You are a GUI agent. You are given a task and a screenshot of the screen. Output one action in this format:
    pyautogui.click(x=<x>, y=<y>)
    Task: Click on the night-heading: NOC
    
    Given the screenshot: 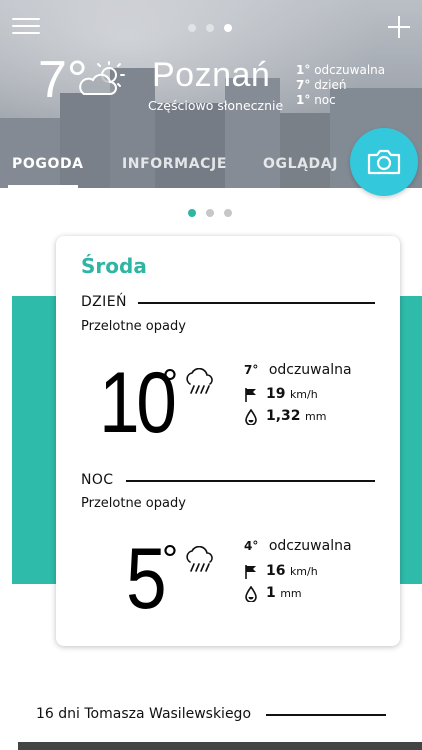 What is the action you would take?
    pyautogui.click(x=97, y=480)
    